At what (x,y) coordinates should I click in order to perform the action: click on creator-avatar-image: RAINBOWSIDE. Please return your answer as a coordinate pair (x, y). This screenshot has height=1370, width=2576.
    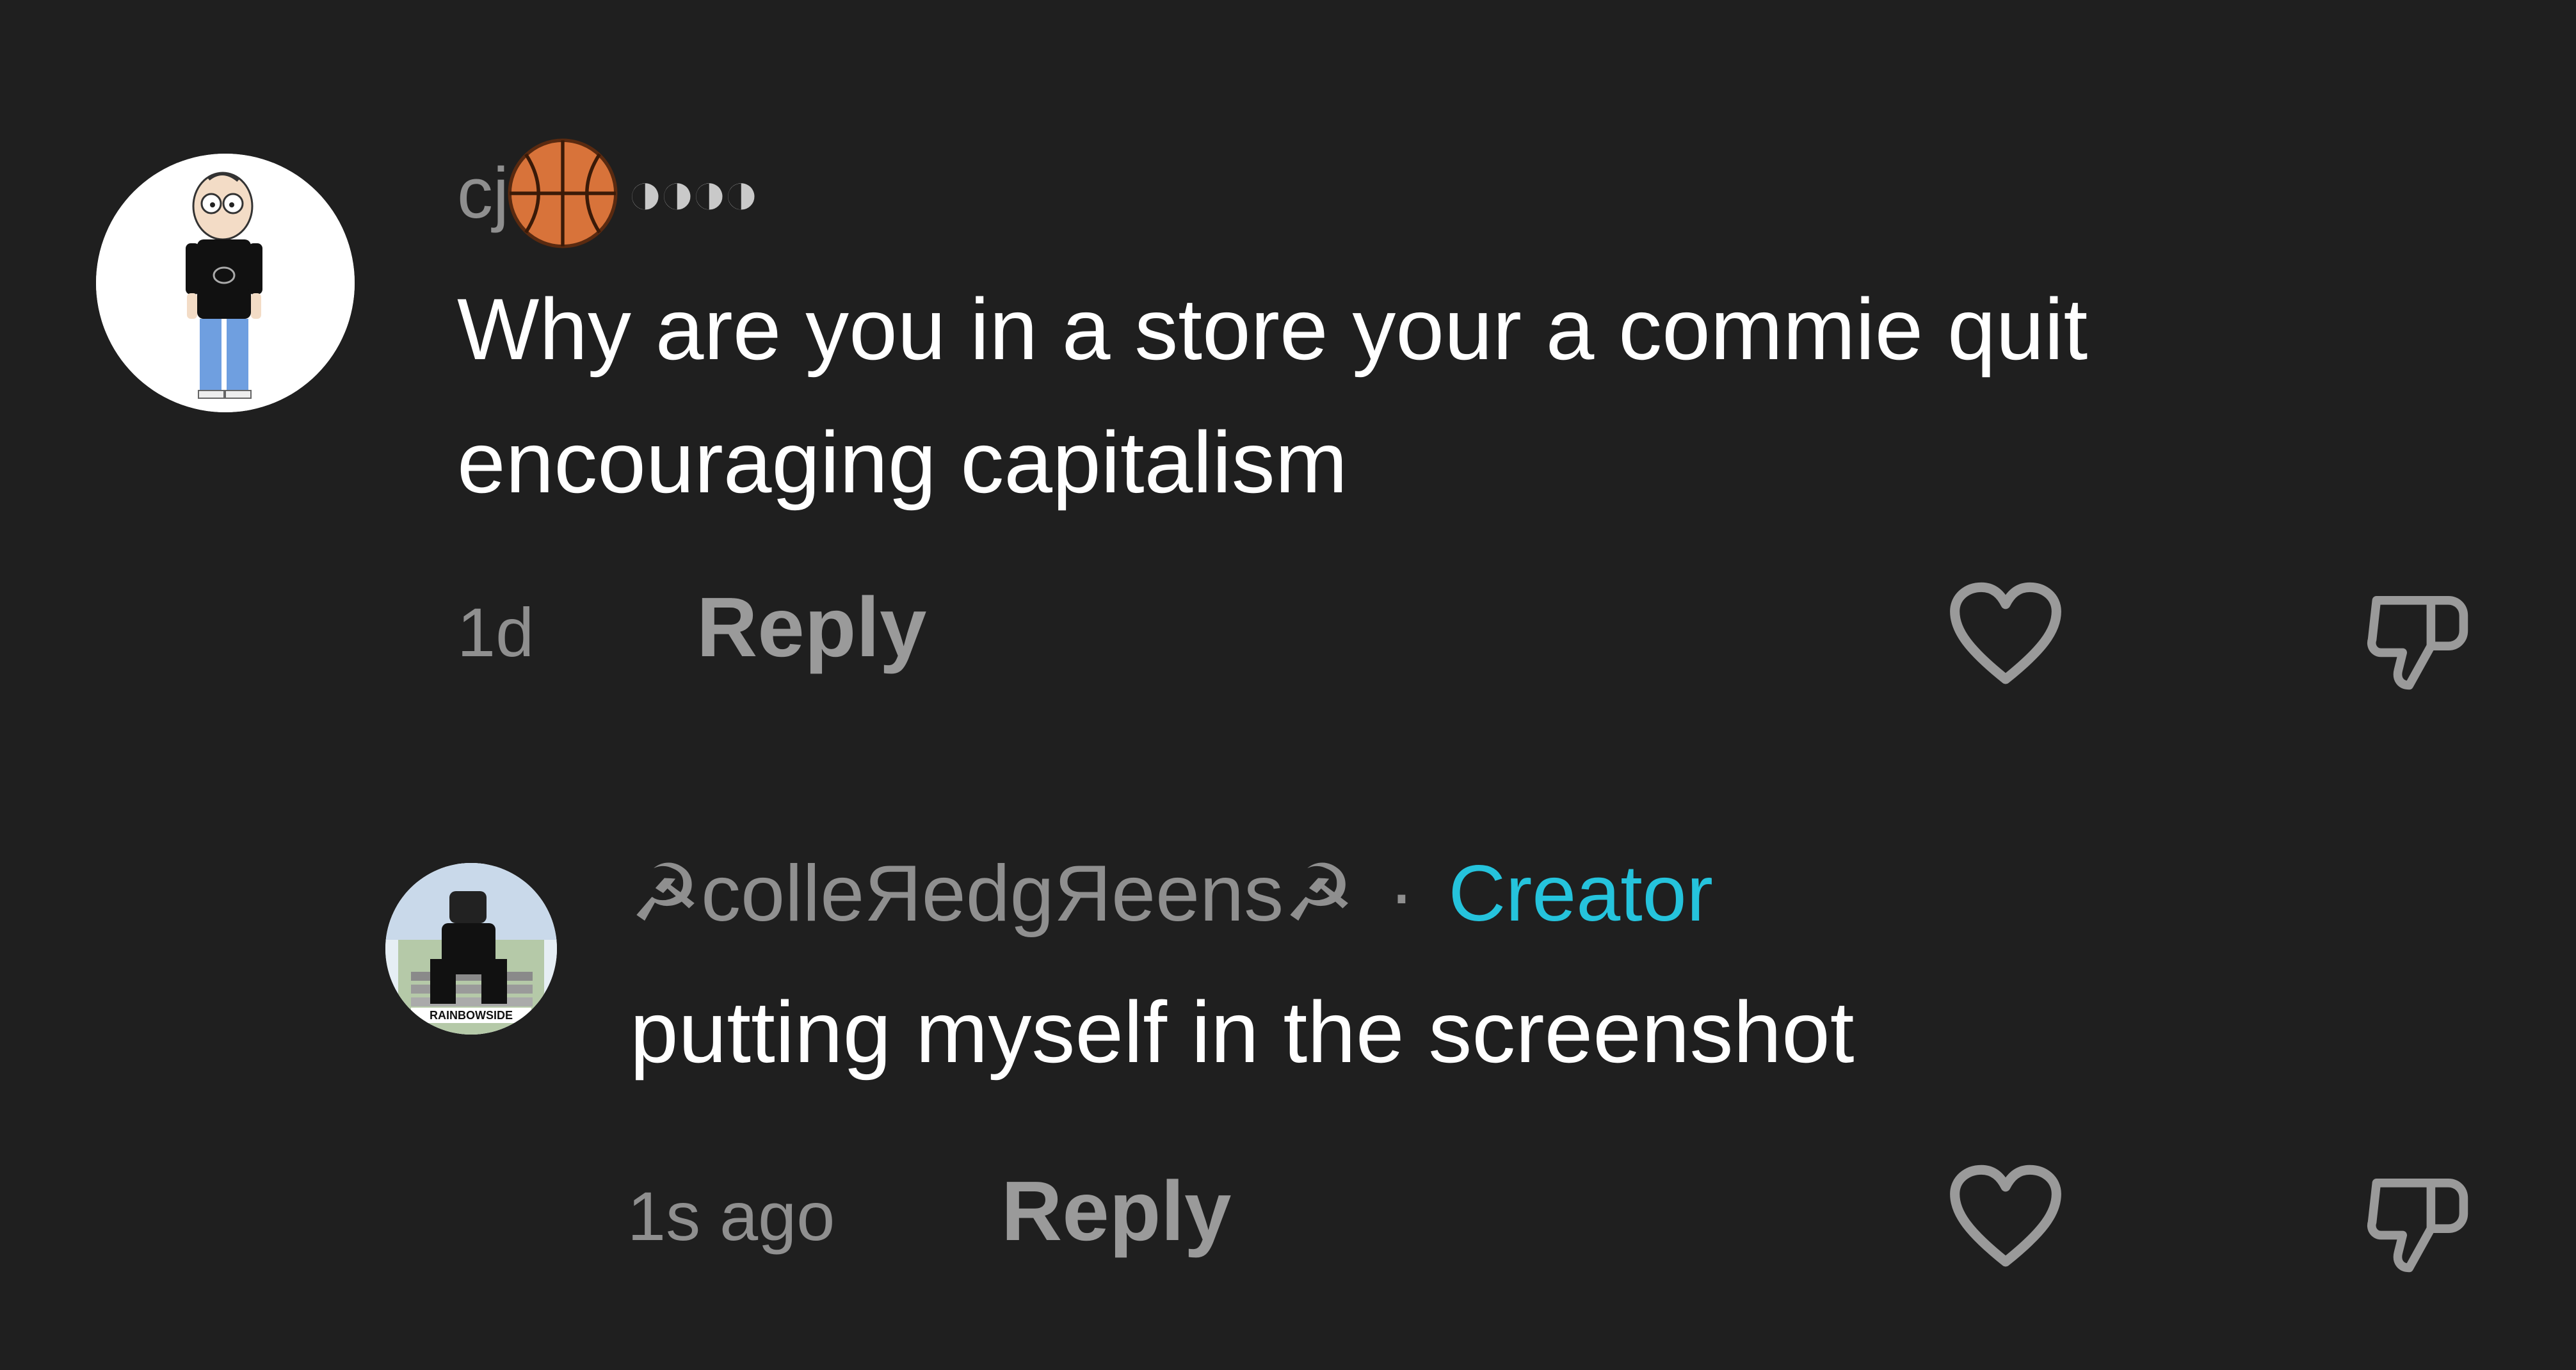
    Looking at the image, I should click on (471, 949).